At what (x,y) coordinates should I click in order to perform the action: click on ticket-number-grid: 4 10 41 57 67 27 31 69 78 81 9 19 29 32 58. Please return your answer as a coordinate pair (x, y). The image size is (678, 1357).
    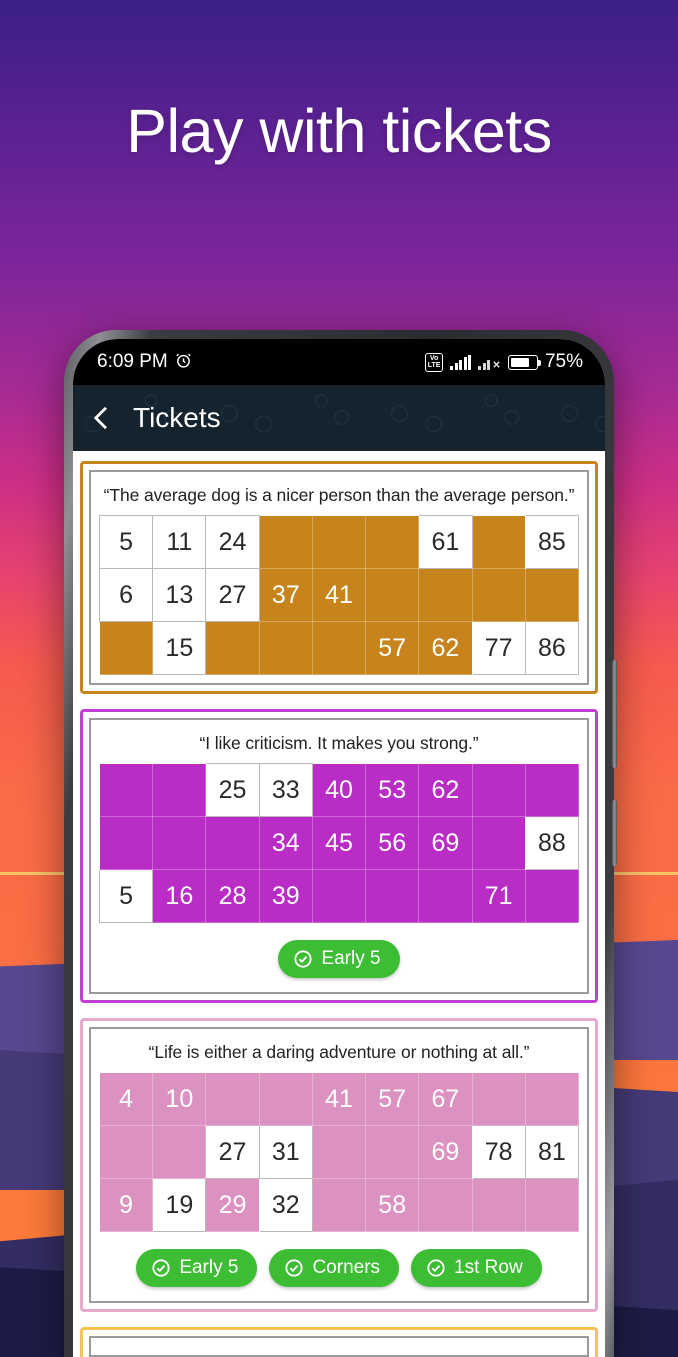
    Looking at the image, I should click on (339, 1152).